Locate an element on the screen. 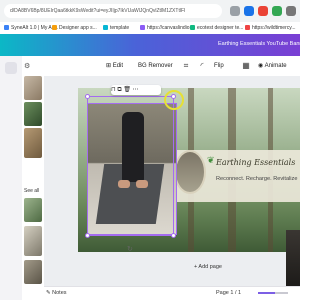  page-indicator: Page 1 / 1 is located at coordinates (228, 293).